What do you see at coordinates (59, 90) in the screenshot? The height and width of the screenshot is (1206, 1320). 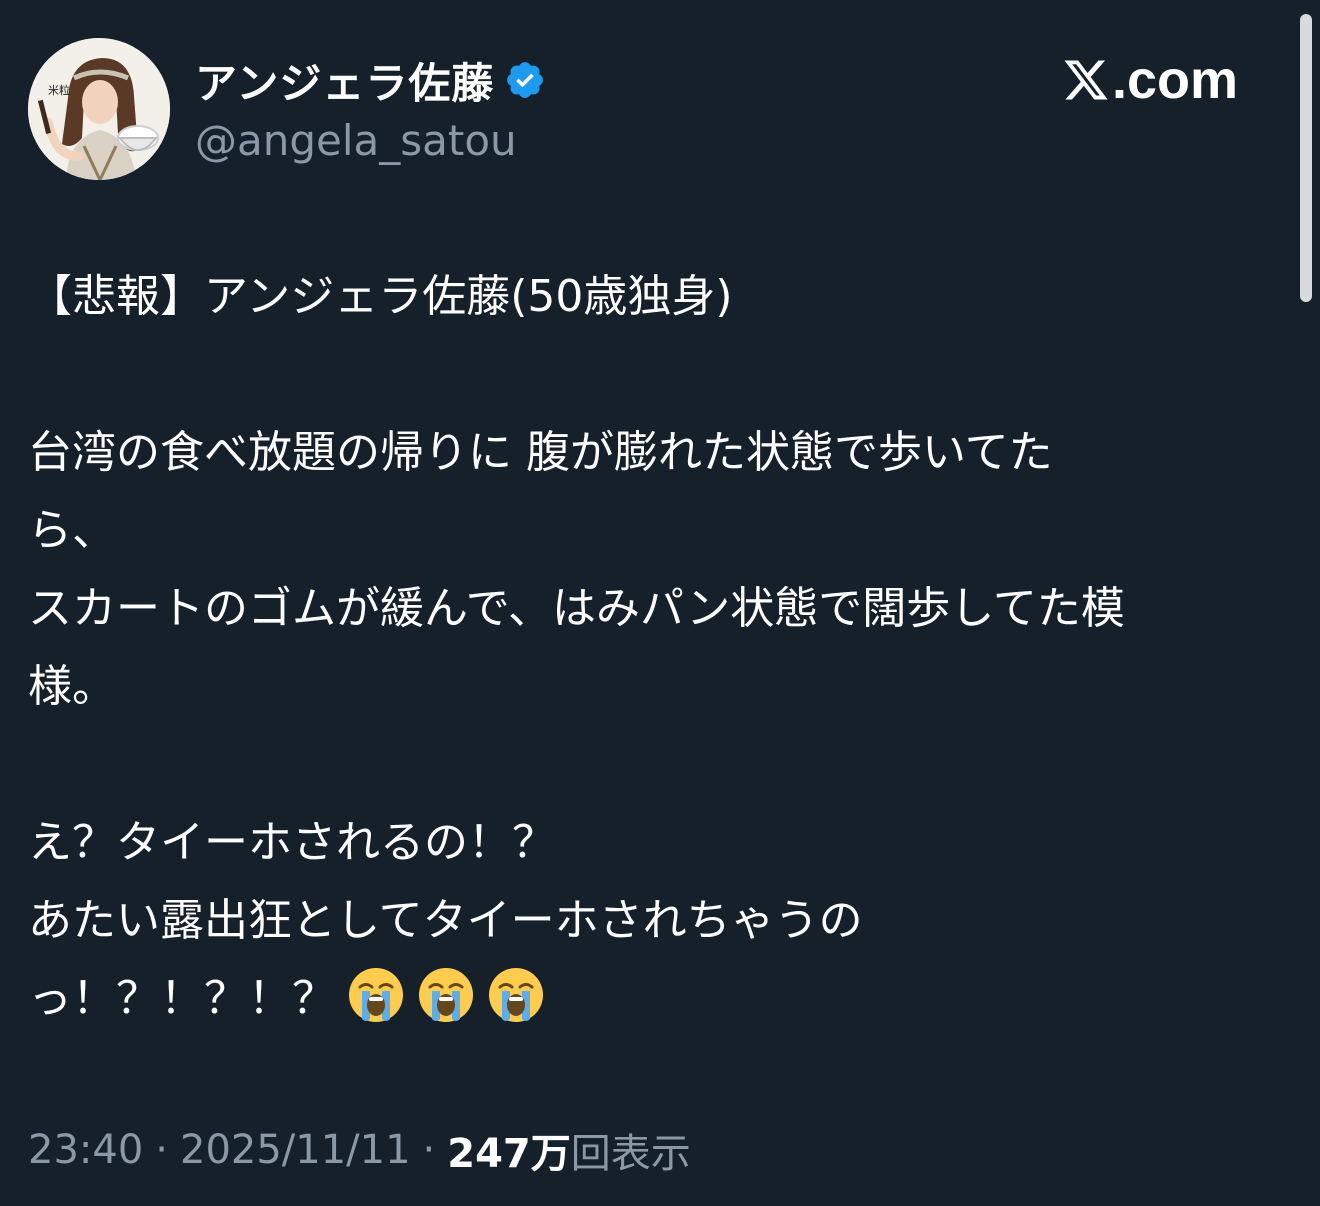 I see `avatar-badge-text: 米粒` at bounding box center [59, 90].